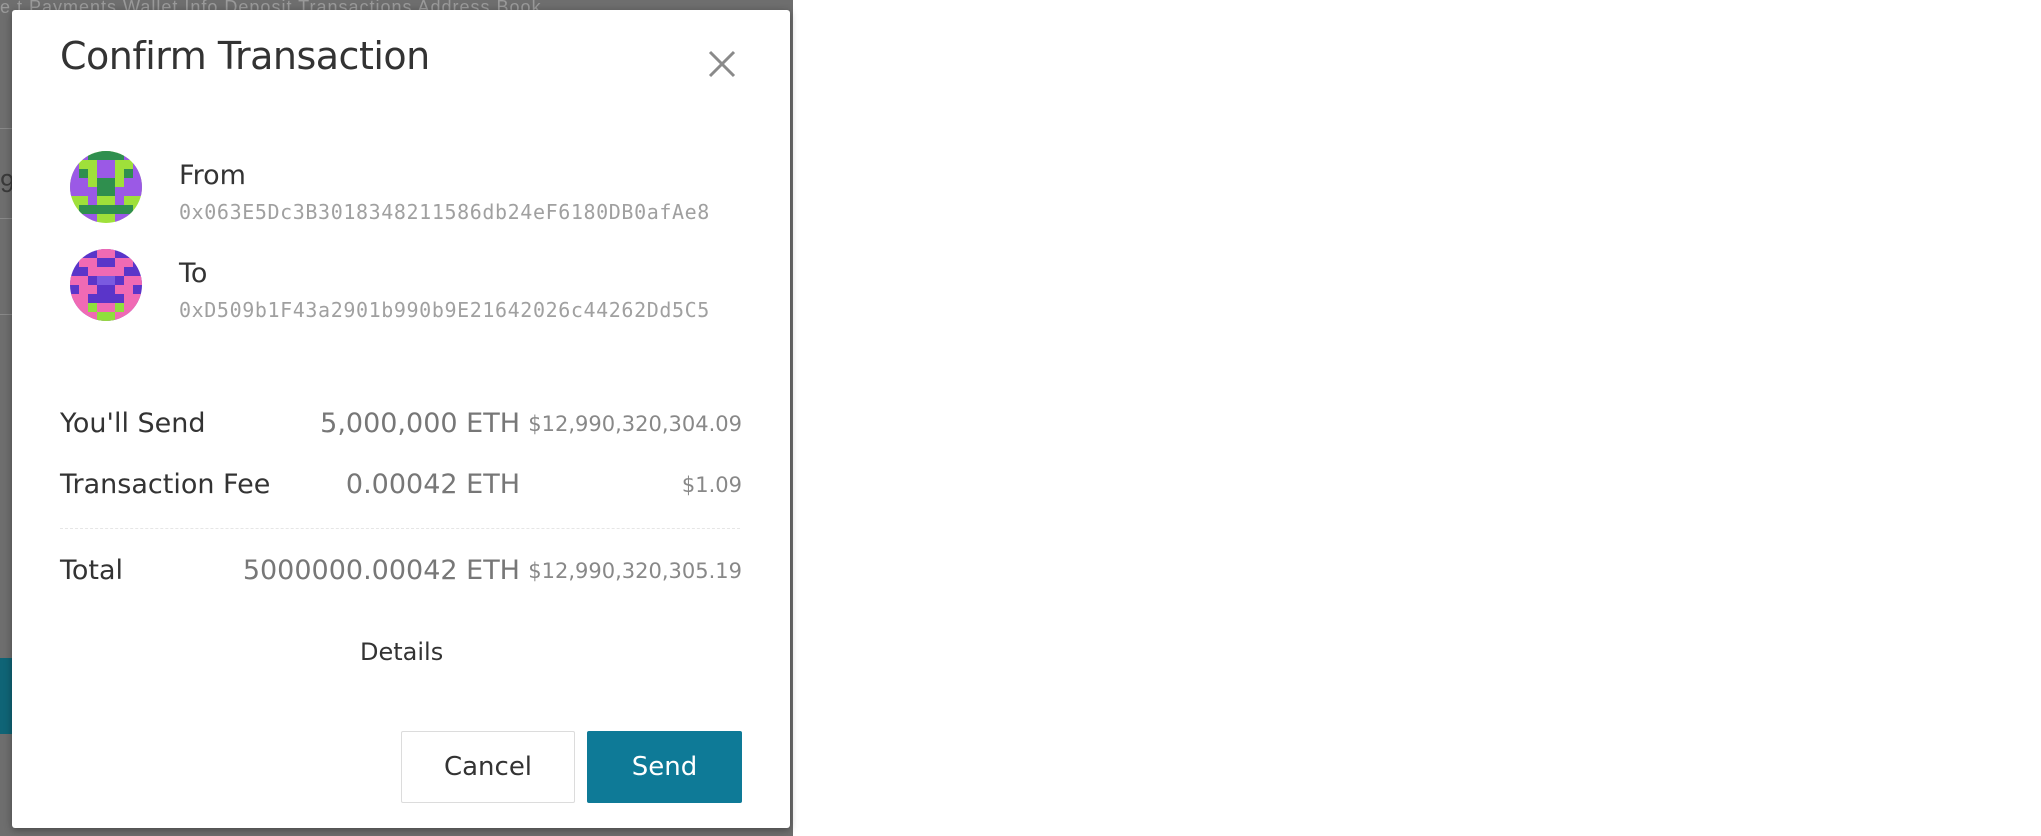 The width and height of the screenshot is (2041, 836). I want to click on send-button: Send, so click(664, 767).